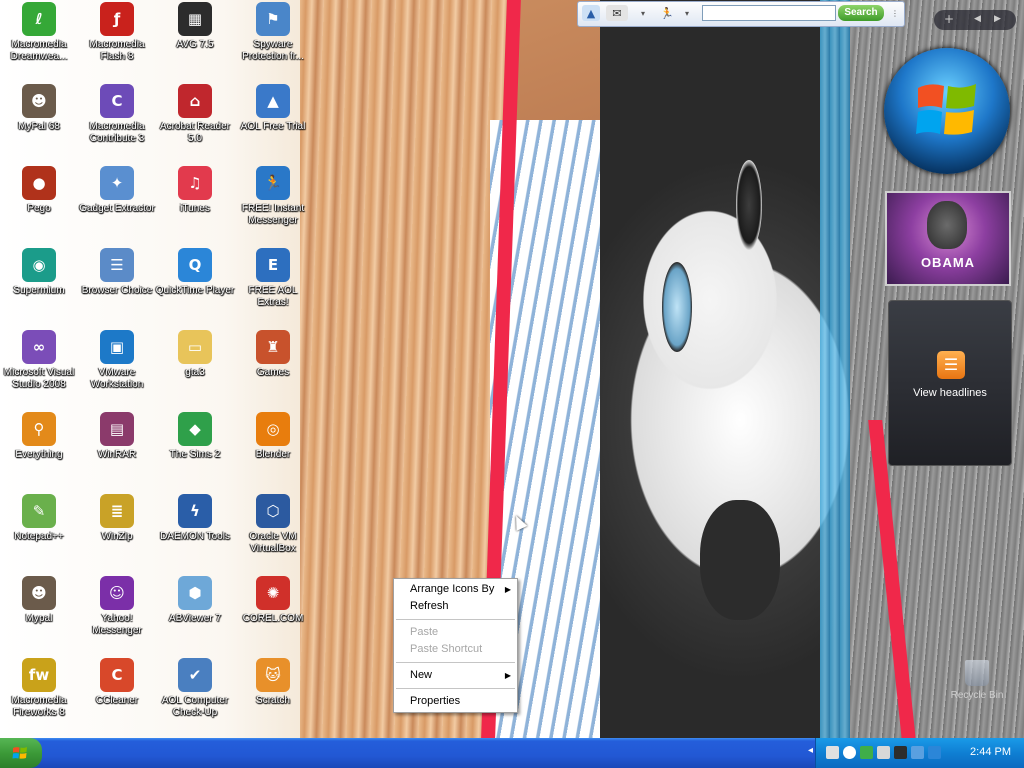  What do you see at coordinates (455, 606) in the screenshot?
I see `menu-item-refresh: Refresh` at bounding box center [455, 606].